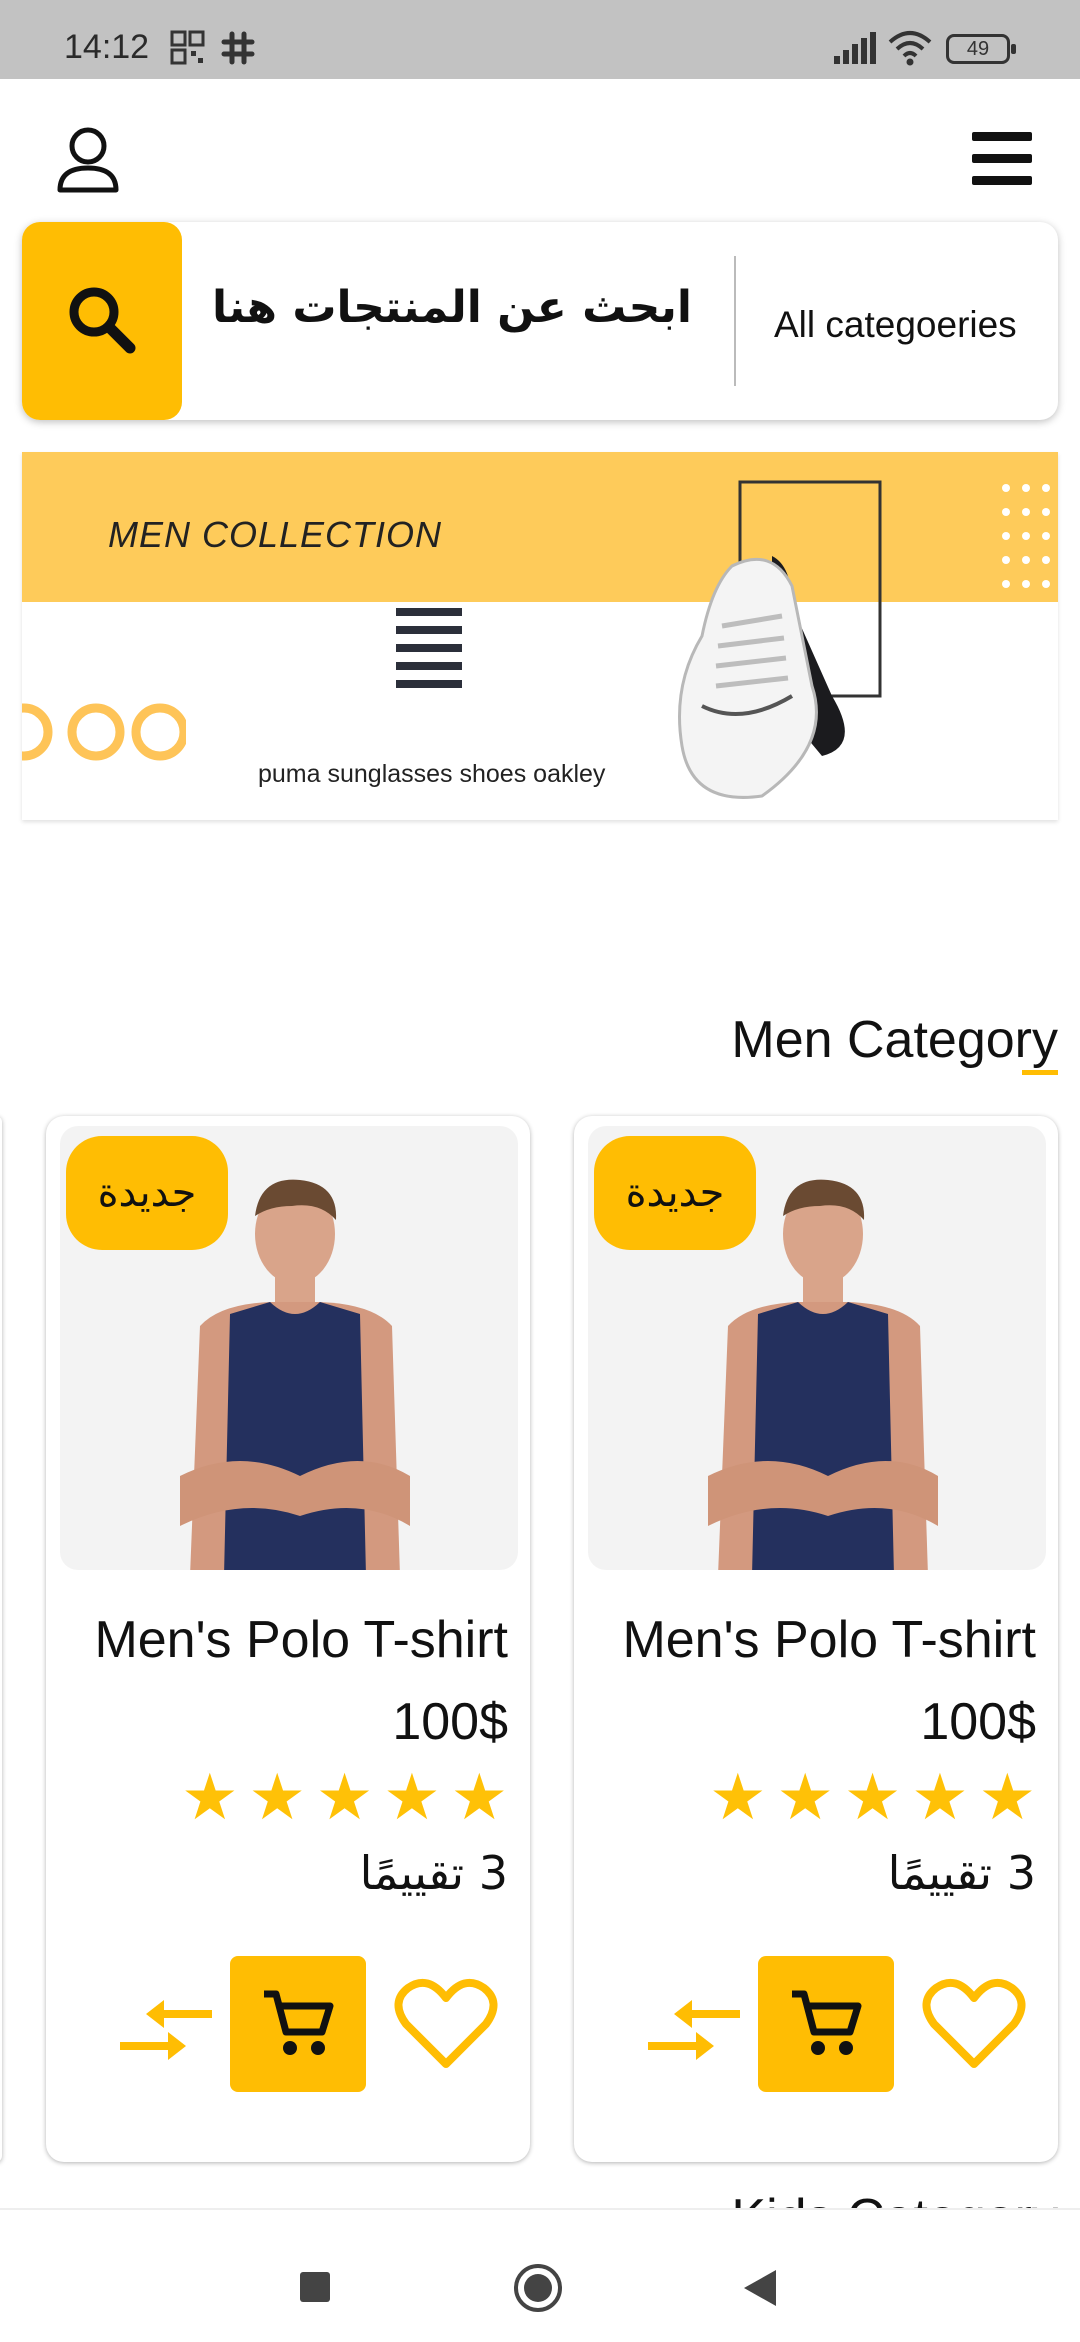 The height and width of the screenshot is (2342, 1080). I want to click on circles-decoration, so click(104, 732).